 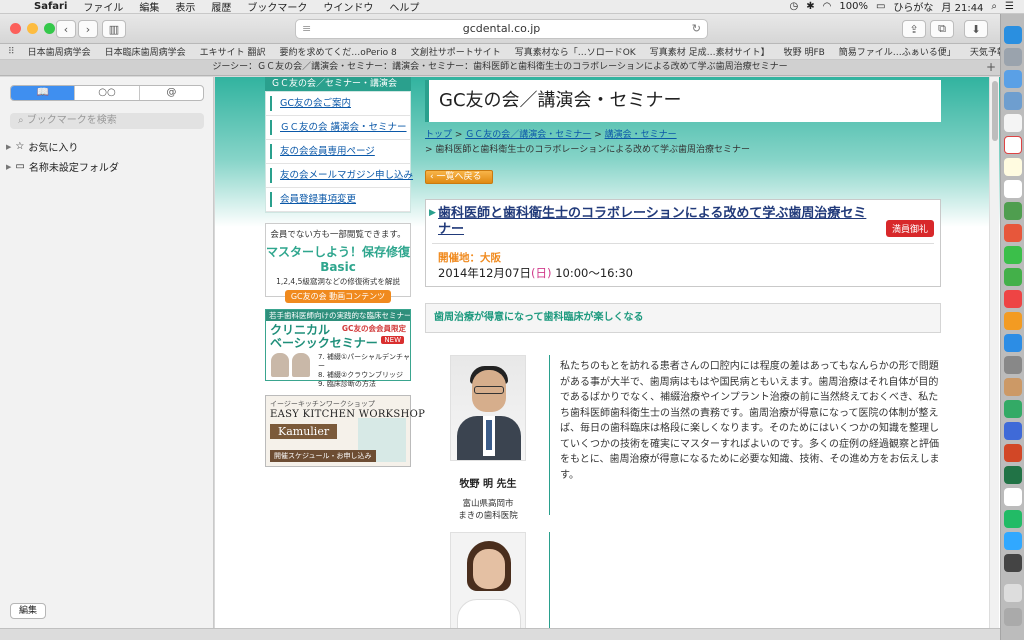 I want to click on reading-list-tab-icon: ○○, so click(x=107, y=93).